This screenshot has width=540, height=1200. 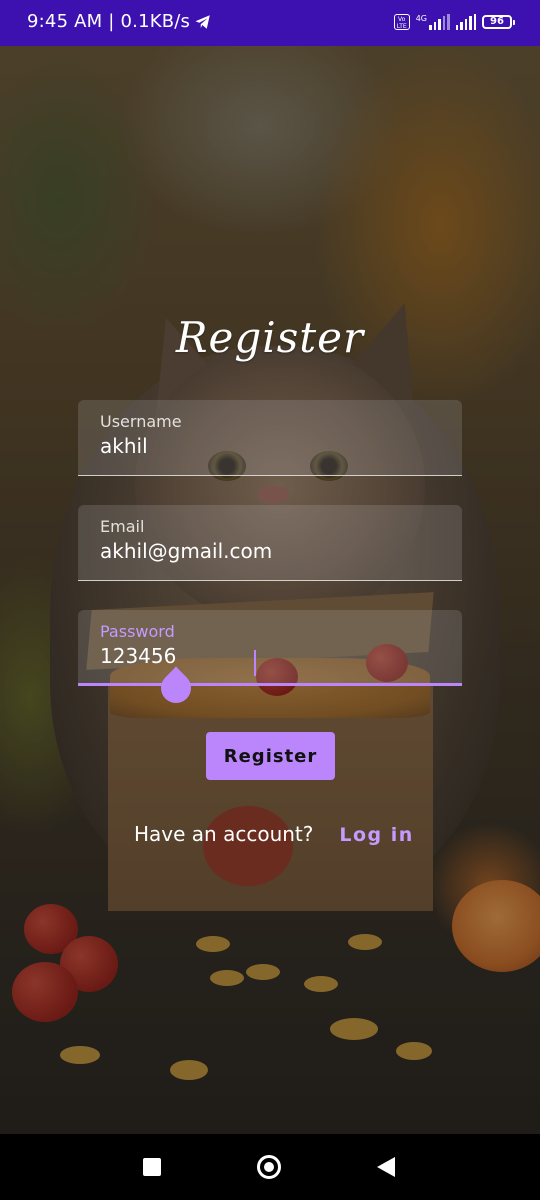 I want to click on cursor-handle, so click(x=176, y=688).